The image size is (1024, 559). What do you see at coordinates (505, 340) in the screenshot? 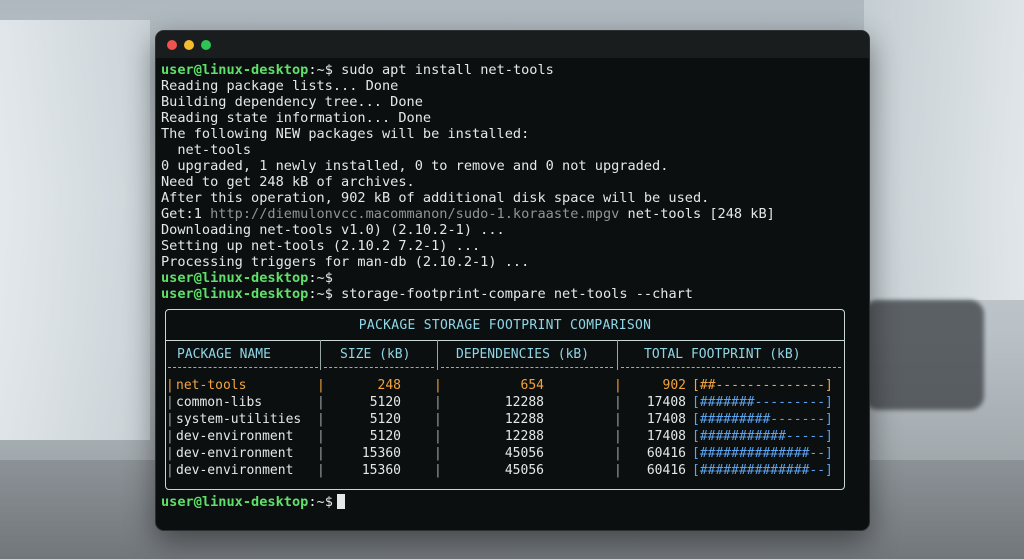
I see `chart-divider` at bounding box center [505, 340].